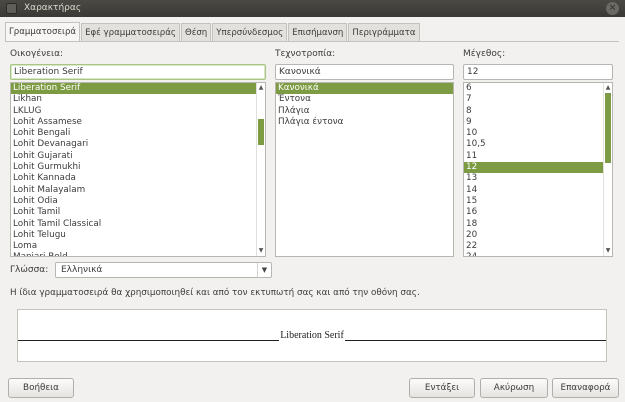 Image resolution: width=625 pixels, height=402 pixels. I want to click on size-list-item: 6, so click(533, 88).